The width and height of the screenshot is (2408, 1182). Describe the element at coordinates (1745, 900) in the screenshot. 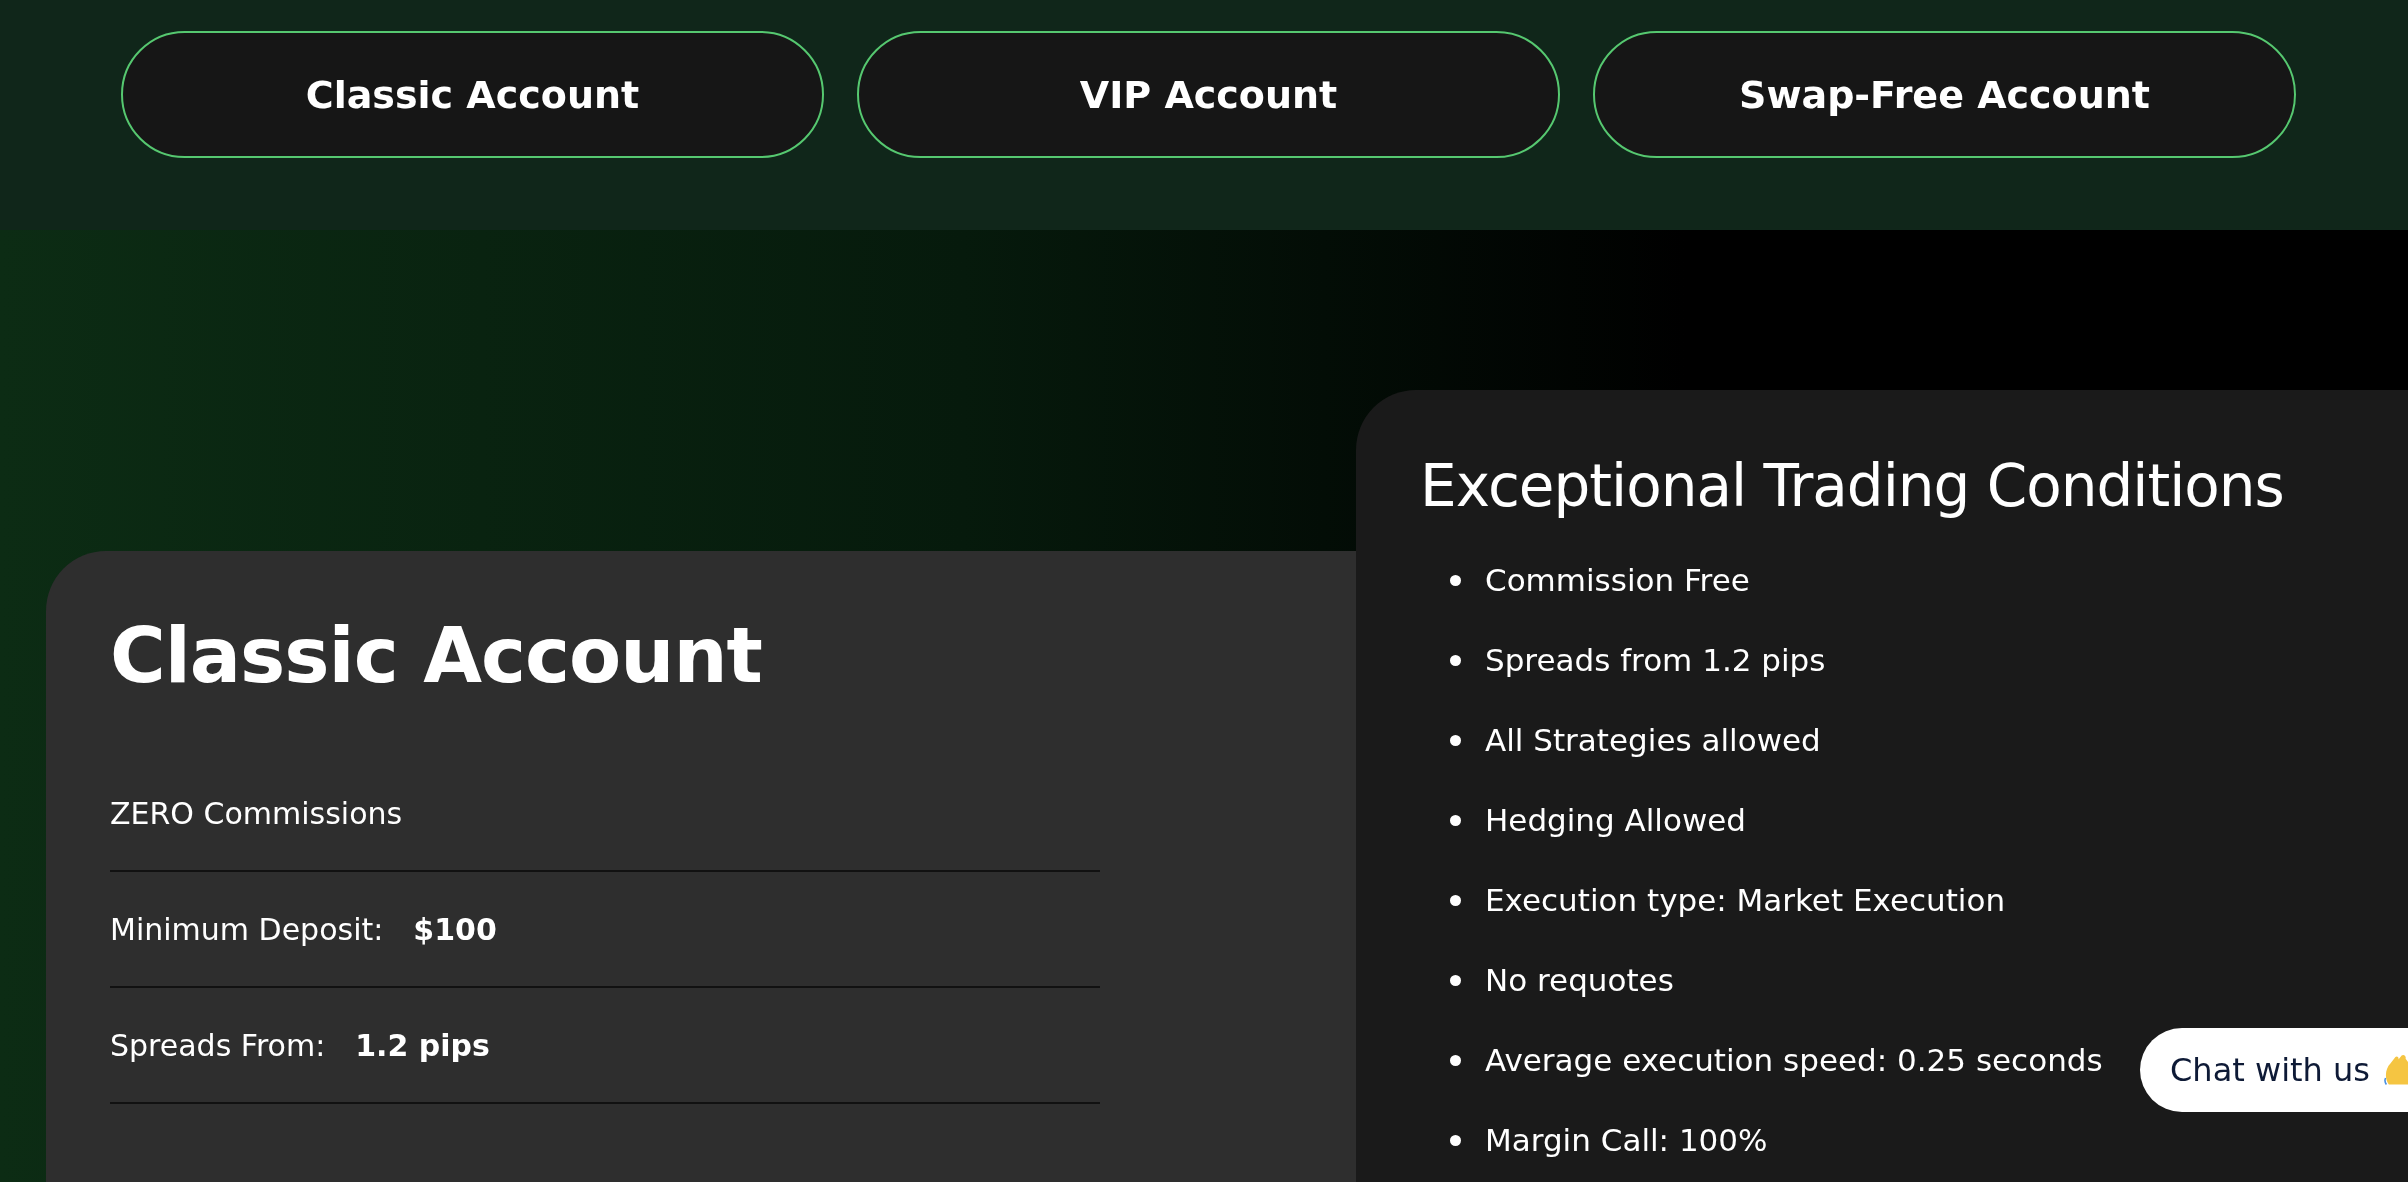

I see `condition-text: Execution type: Market Execution` at that location.